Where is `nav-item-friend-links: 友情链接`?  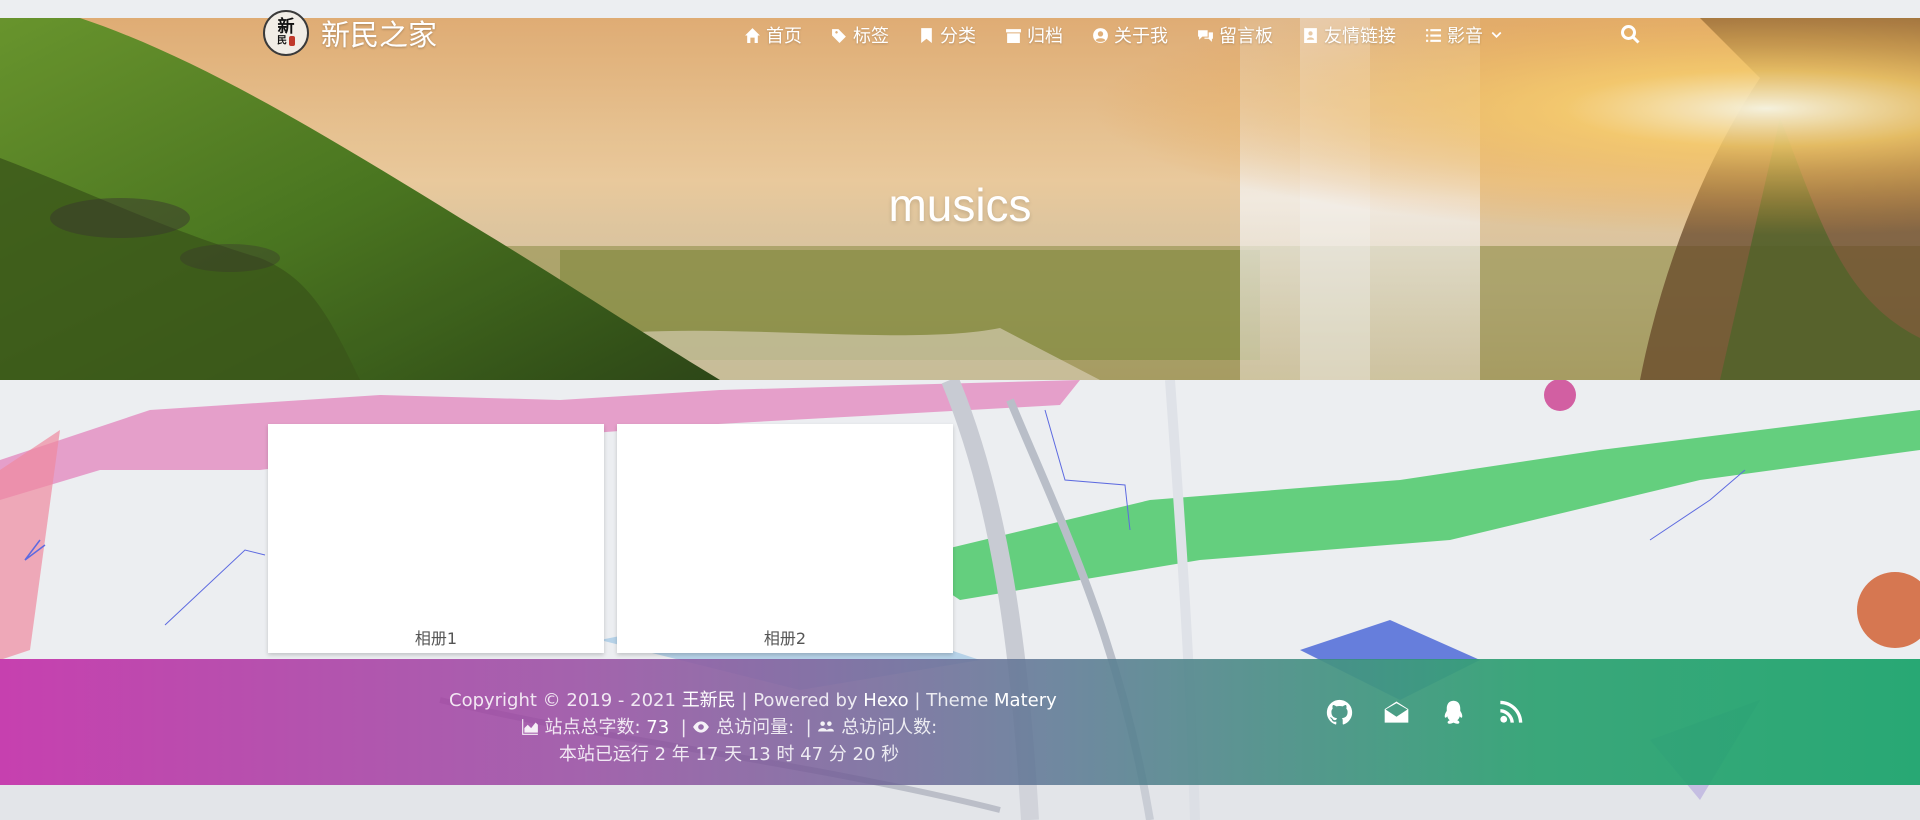 nav-item-friend-links: 友情链接 is located at coordinates (1349, 35).